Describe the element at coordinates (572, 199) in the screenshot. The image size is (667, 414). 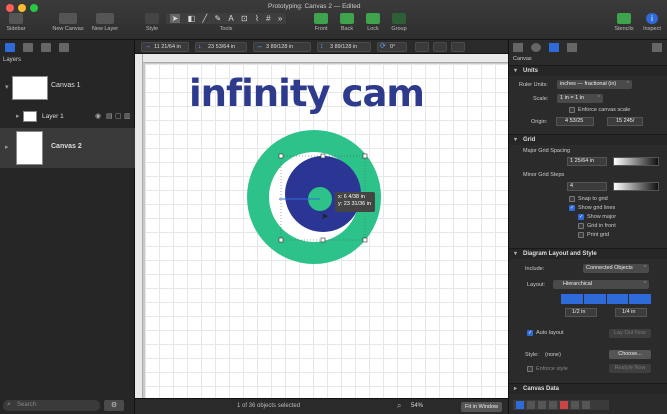
I see `snap-to-grid-checkbox` at that location.